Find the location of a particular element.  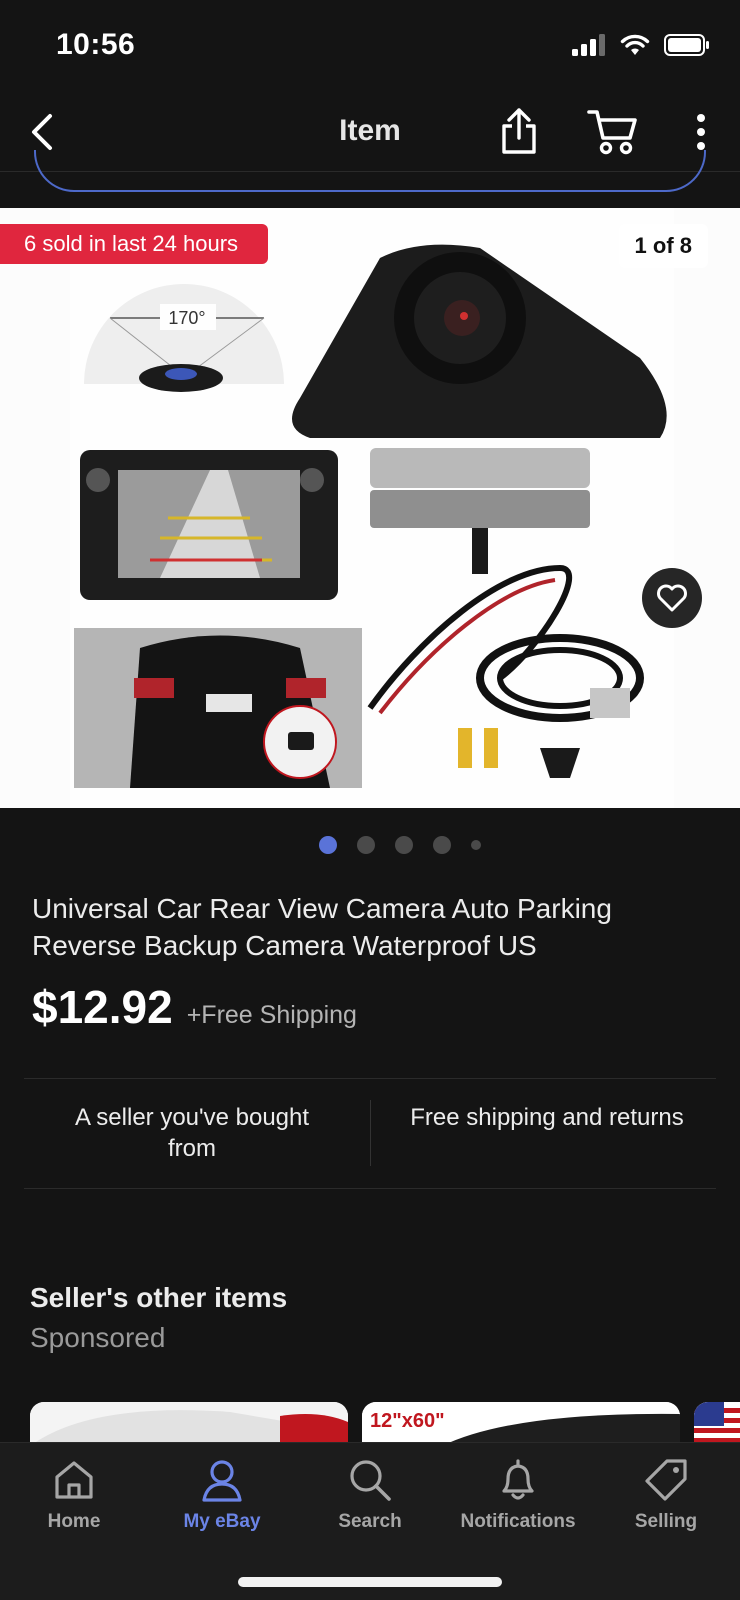

status-bar: 10:56 is located at coordinates (370, 46).